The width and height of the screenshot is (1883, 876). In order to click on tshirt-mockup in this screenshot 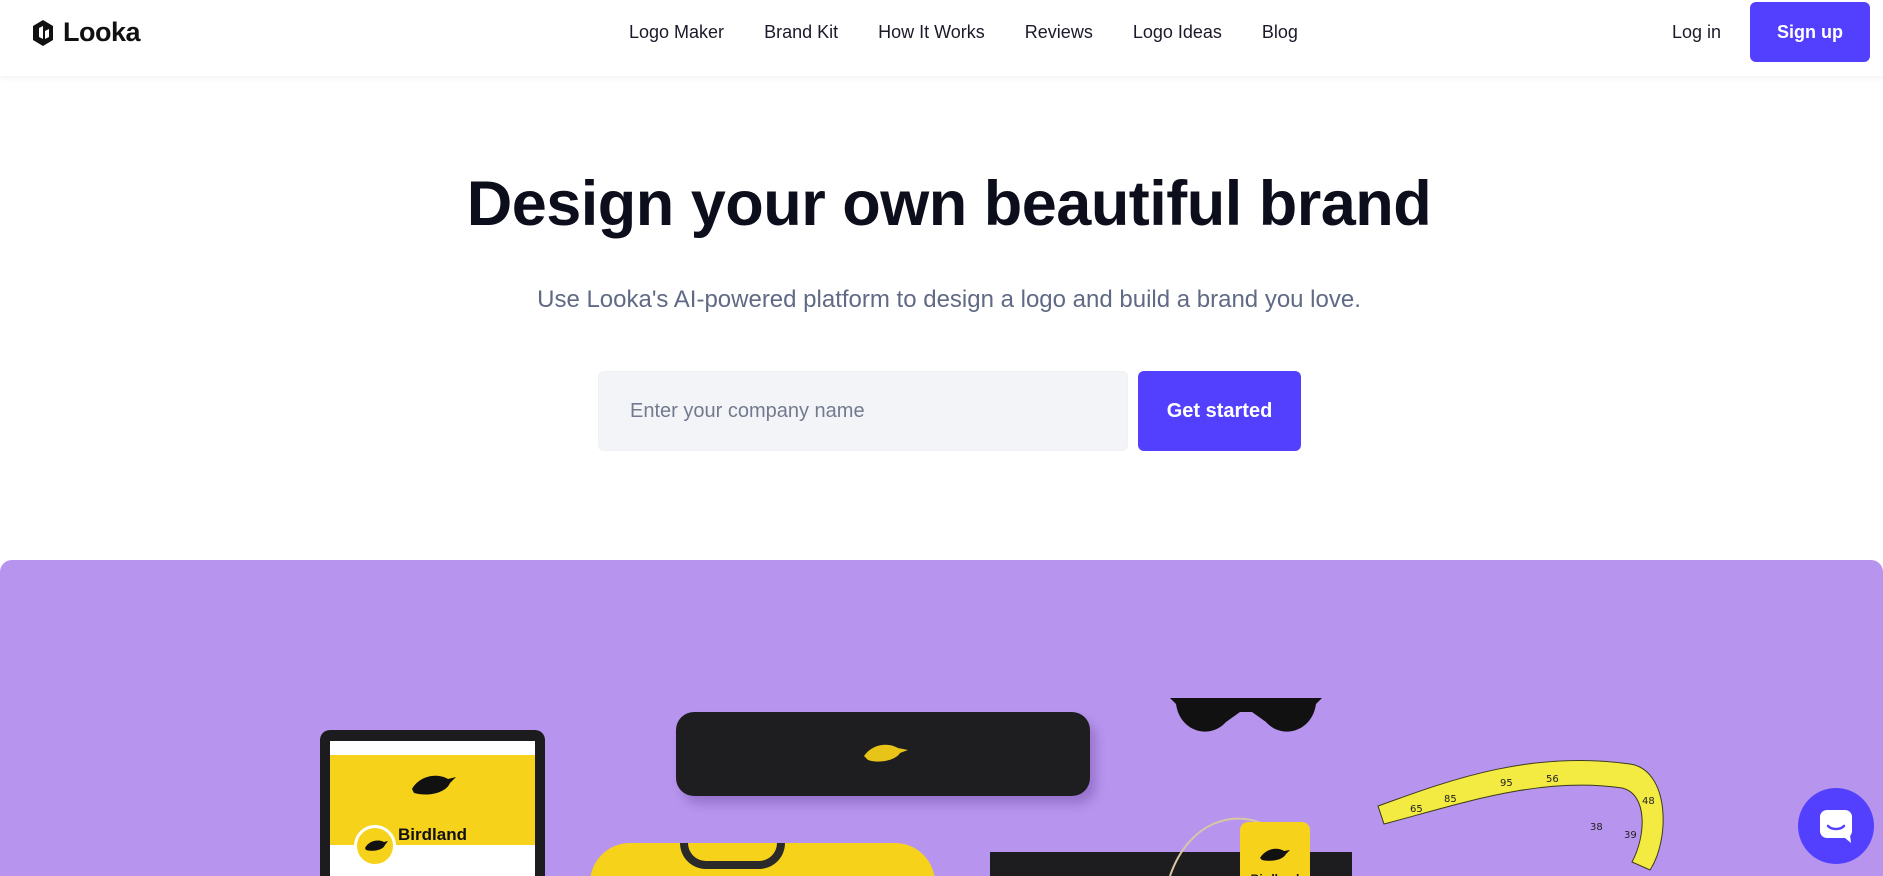, I will do `click(762, 859)`.